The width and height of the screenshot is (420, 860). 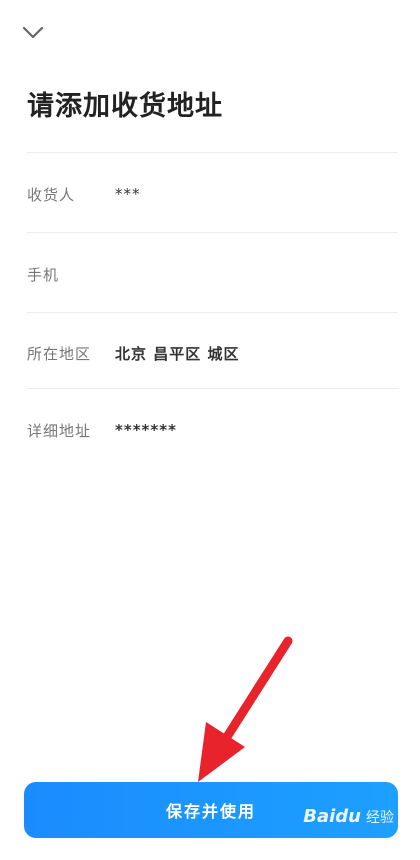 What do you see at coordinates (128, 194) in the screenshot?
I see `recipient-value: ***` at bounding box center [128, 194].